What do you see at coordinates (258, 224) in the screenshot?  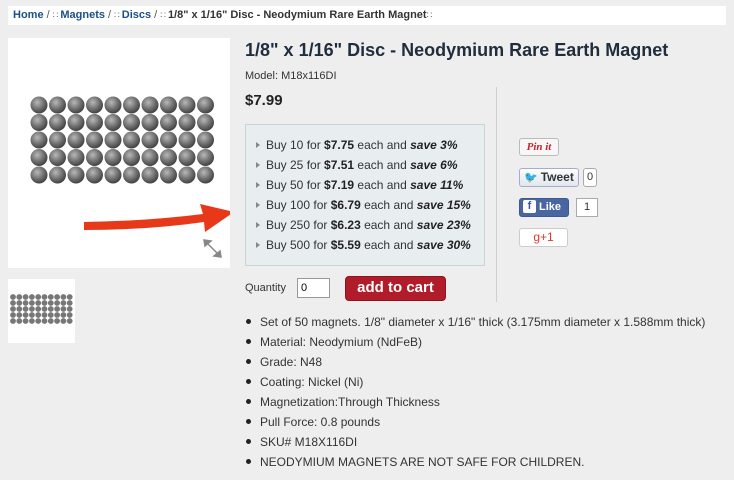 I see `bullet-triangle-icon` at bounding box center [258, 224].